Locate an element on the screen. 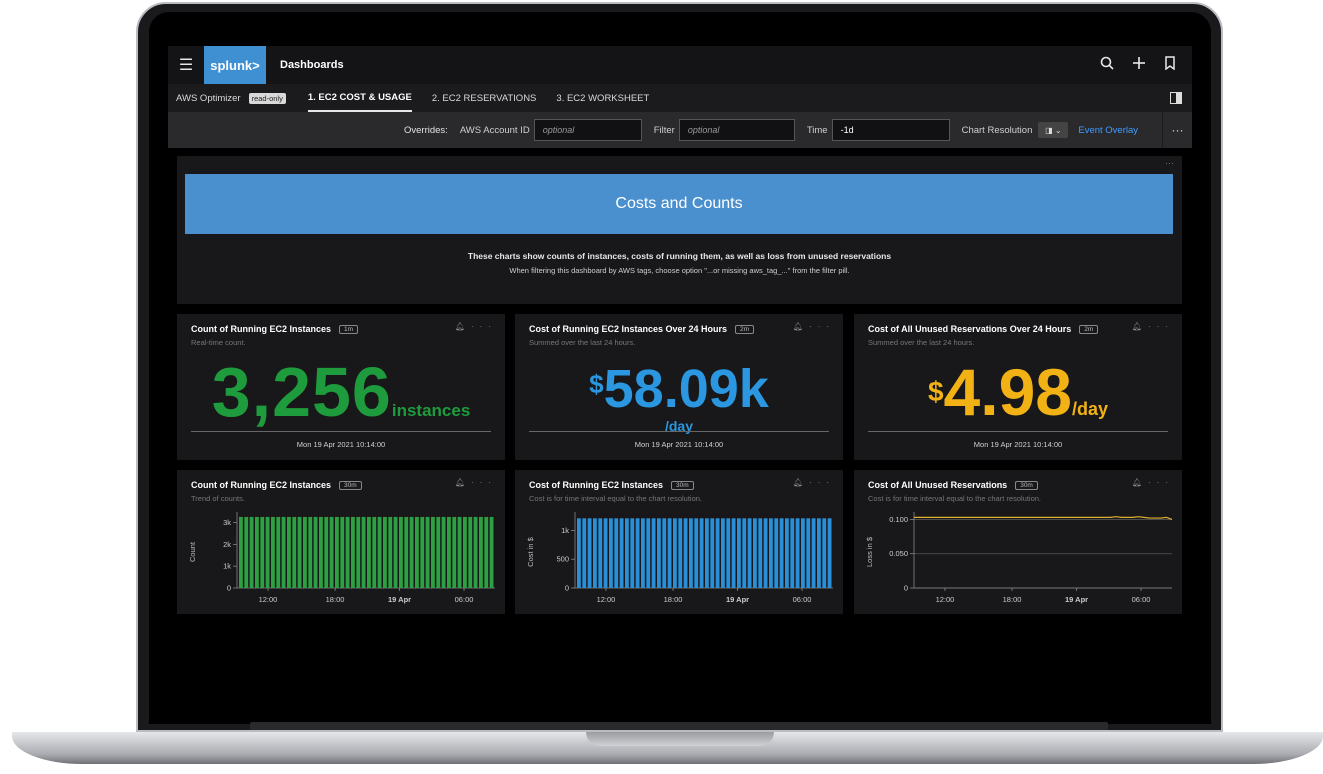  more-options-icon: ··· is located at coordinates (1177, 130).